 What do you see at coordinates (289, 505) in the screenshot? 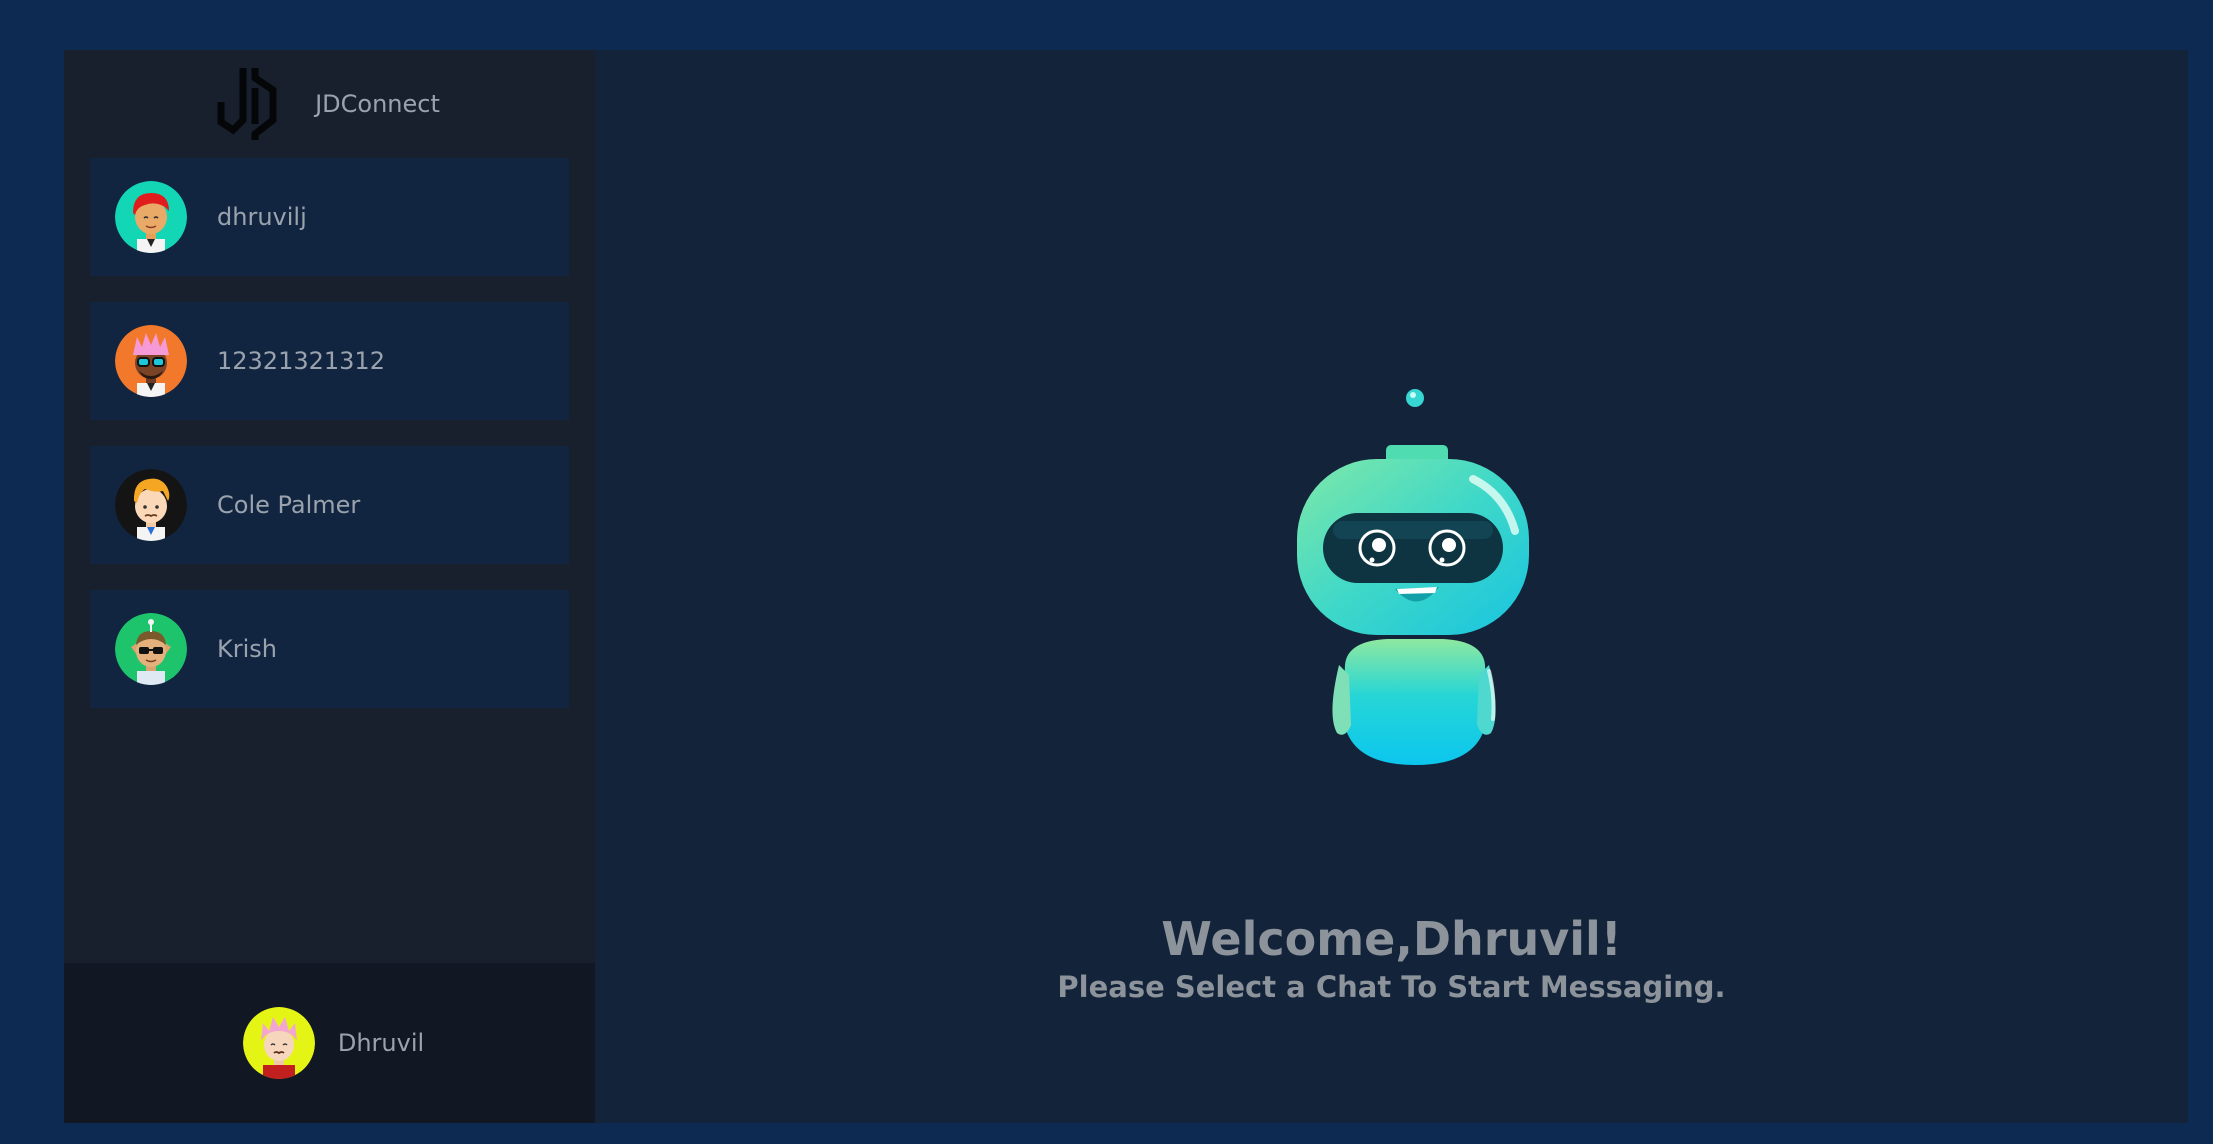
I see `contact-name: Cole Palmer` at bounding box center [289, 505].